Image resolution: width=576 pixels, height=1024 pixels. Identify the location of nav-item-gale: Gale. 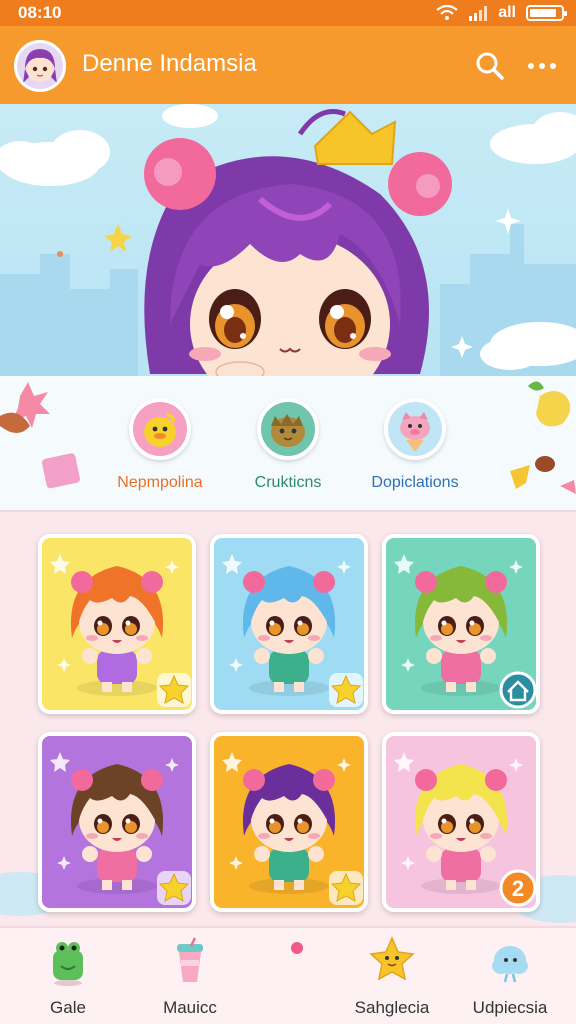
(68, 977).